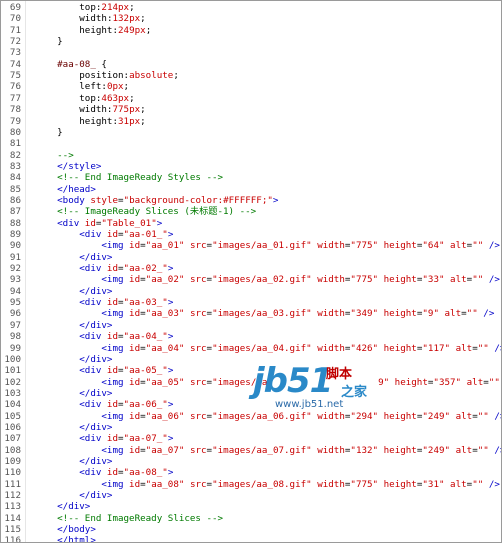 This screenshot has width=502, height=543. What do you see at coordinates (145, 371) in the screenshot?
I see `code-token: "aa-05_"` at bounding box center [145, 371].